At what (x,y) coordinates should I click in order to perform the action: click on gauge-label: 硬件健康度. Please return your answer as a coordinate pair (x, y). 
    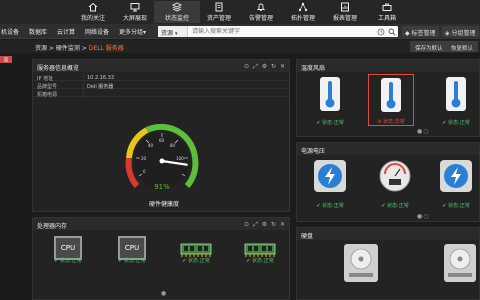
    Looking at the image, I should click on (164, 204).